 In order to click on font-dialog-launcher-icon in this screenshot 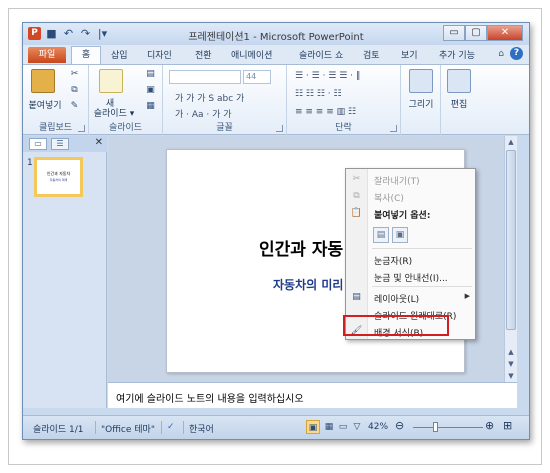, I will do `click(279, 128)`.